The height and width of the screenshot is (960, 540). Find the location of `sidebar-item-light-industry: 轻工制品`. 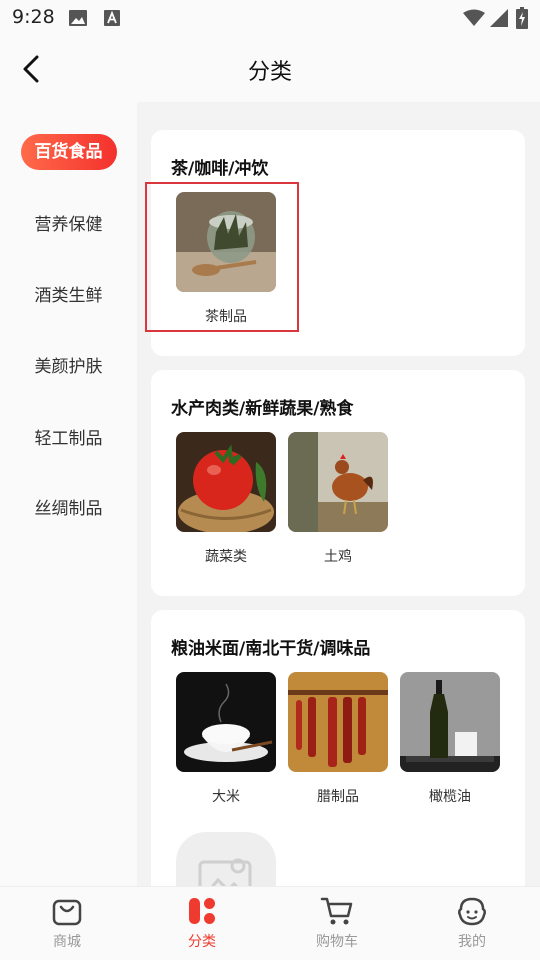

sidebar-item-light-industry: 轻工制品 is located at coordinates (68, 436).